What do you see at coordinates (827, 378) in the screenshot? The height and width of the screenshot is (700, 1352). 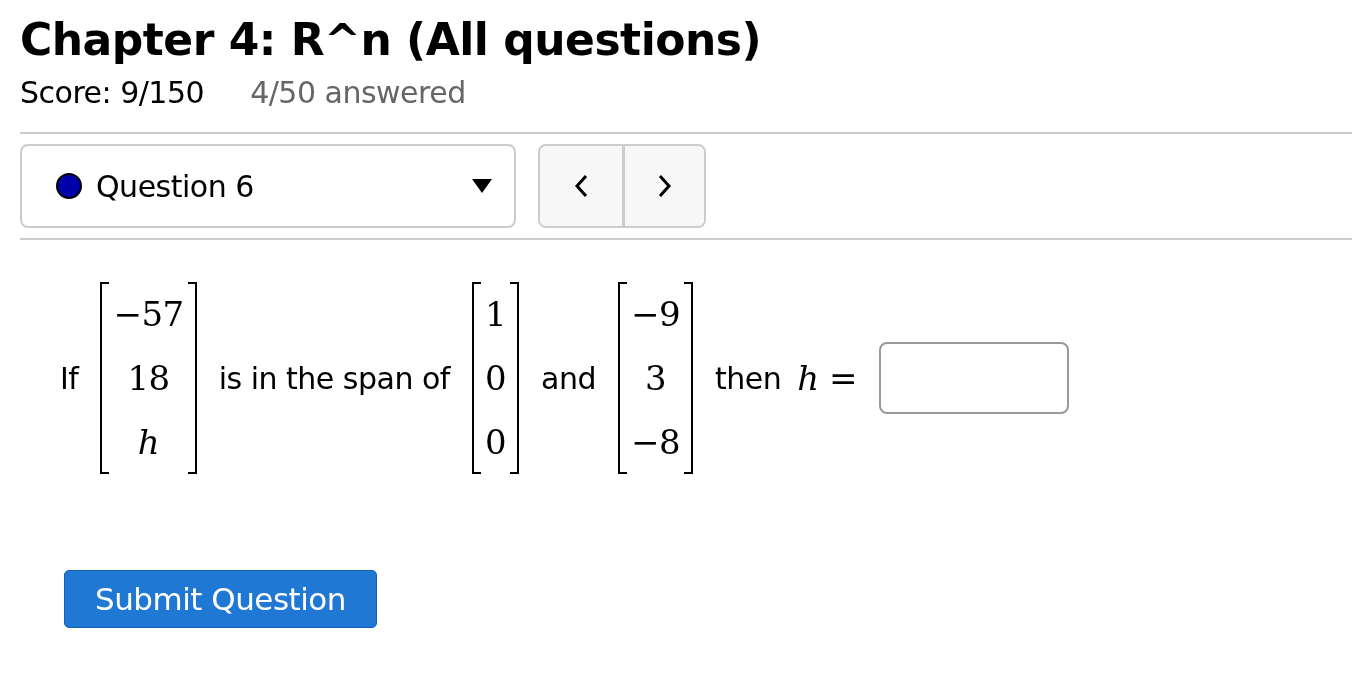 I see `math-expression: h =` at bounding box center [827, 378].